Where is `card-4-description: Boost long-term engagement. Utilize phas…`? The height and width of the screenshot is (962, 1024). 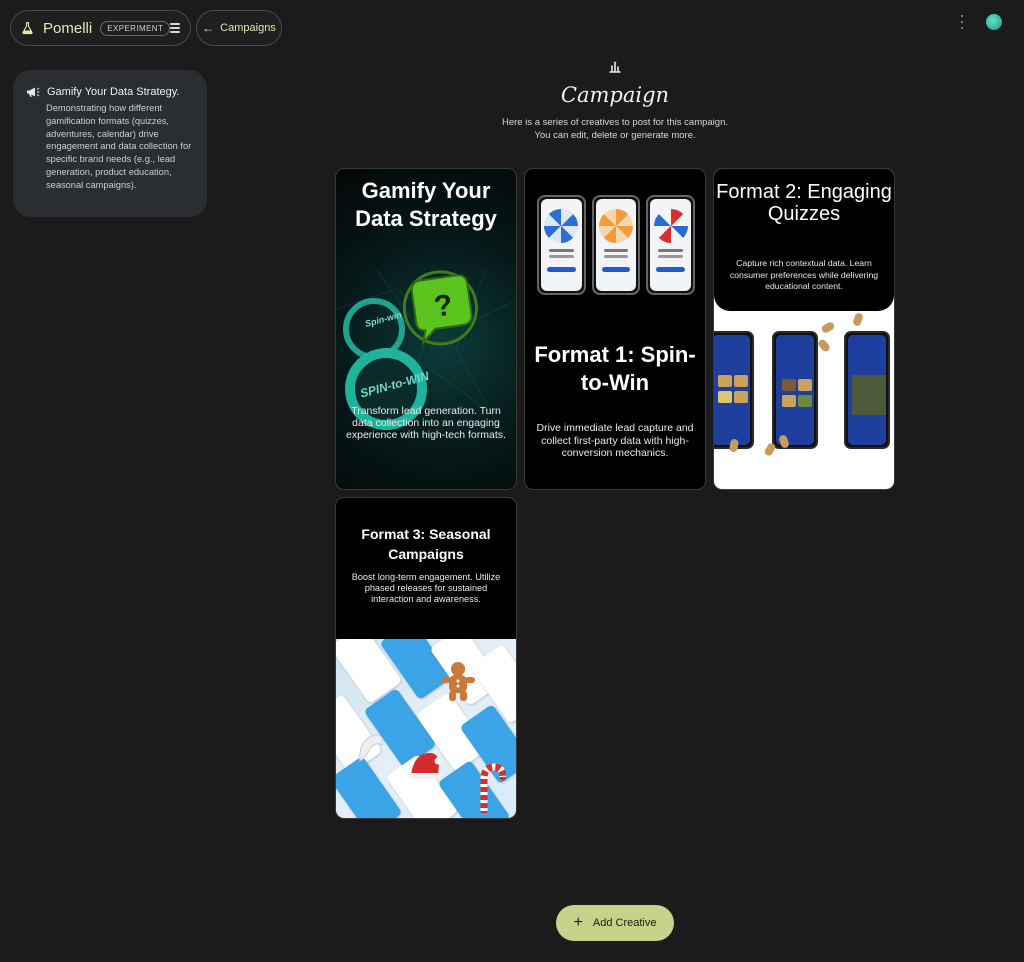 card-4-description: Boost long-term engagement. Utilize phas… is located at coordinates (426, 588).